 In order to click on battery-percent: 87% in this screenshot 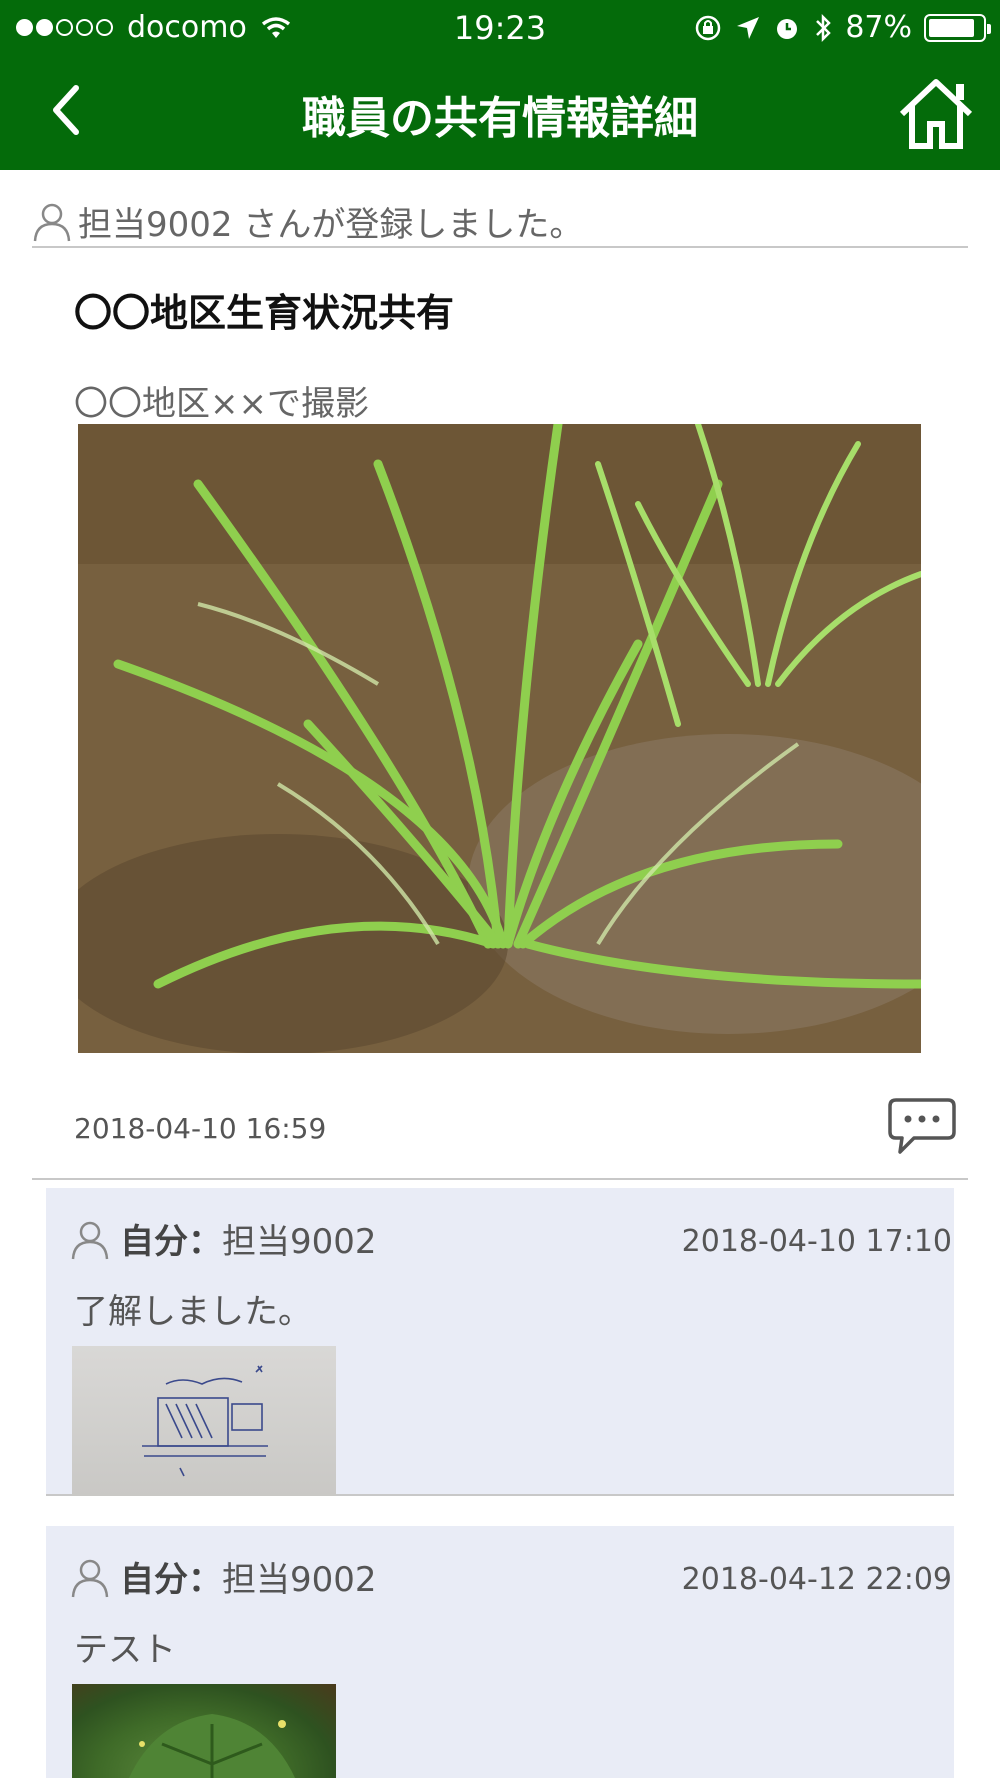, I will do `click(878, 27)`.